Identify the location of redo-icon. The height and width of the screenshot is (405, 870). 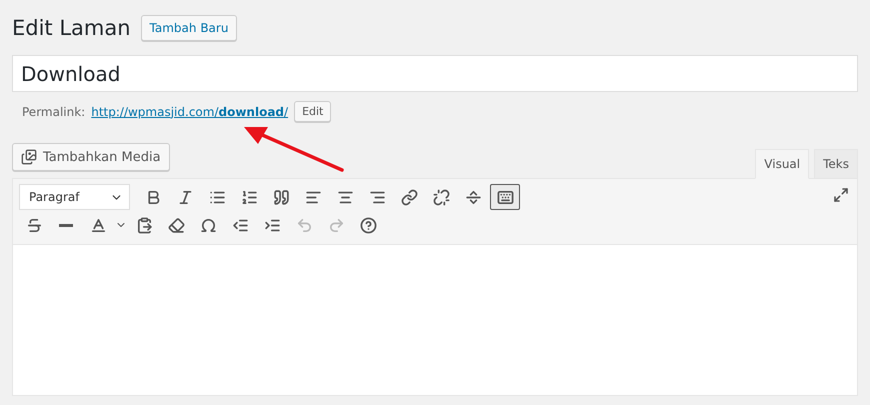
(336, 225).